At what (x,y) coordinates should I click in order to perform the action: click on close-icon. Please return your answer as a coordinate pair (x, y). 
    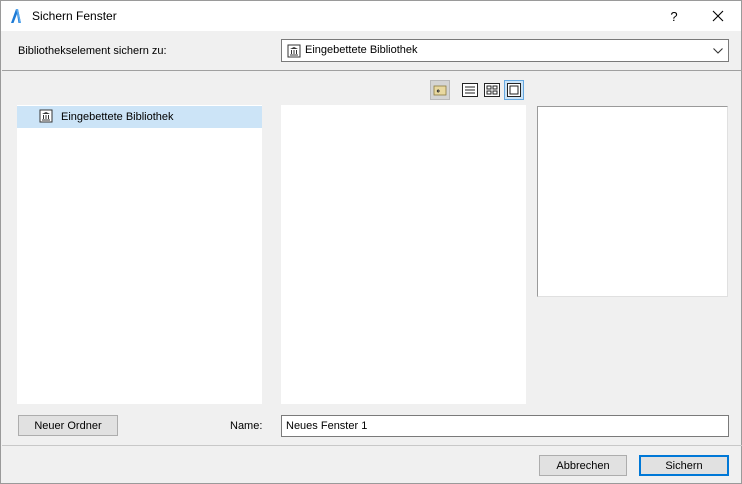
    Looking at the image, I should click on (718, 16).